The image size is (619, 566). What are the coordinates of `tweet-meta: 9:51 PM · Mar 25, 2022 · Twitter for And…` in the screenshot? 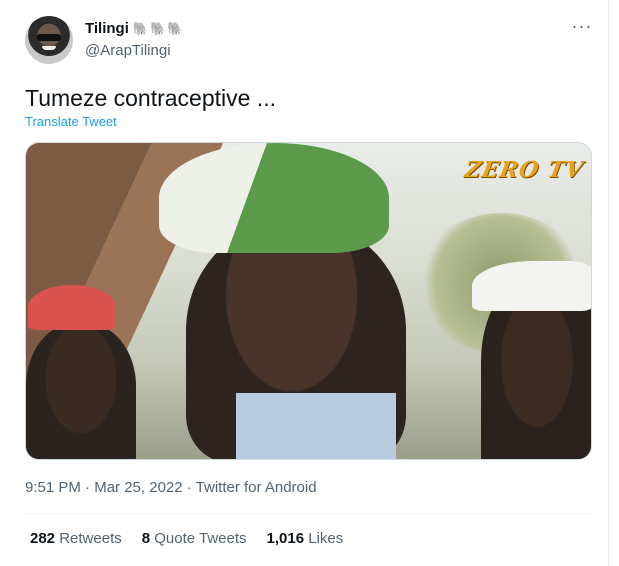 It's located at (171, 487).